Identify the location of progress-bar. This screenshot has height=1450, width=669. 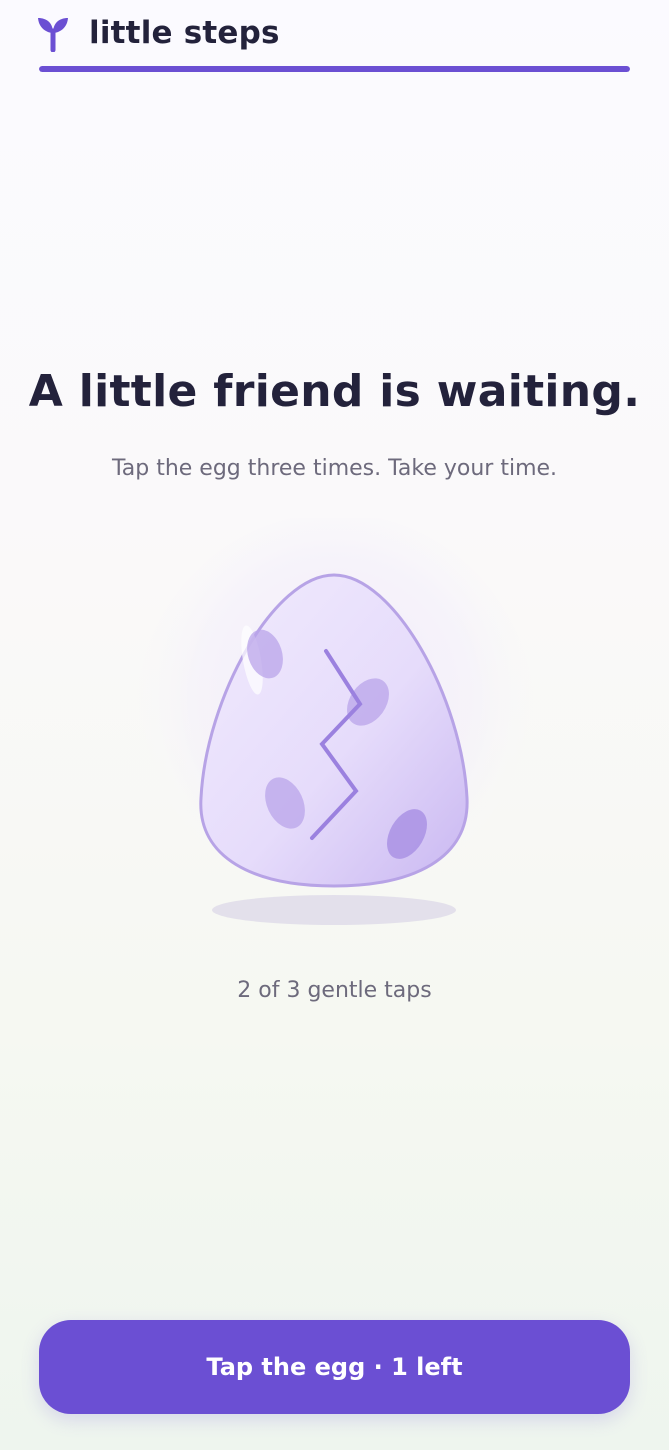
(334, 69).